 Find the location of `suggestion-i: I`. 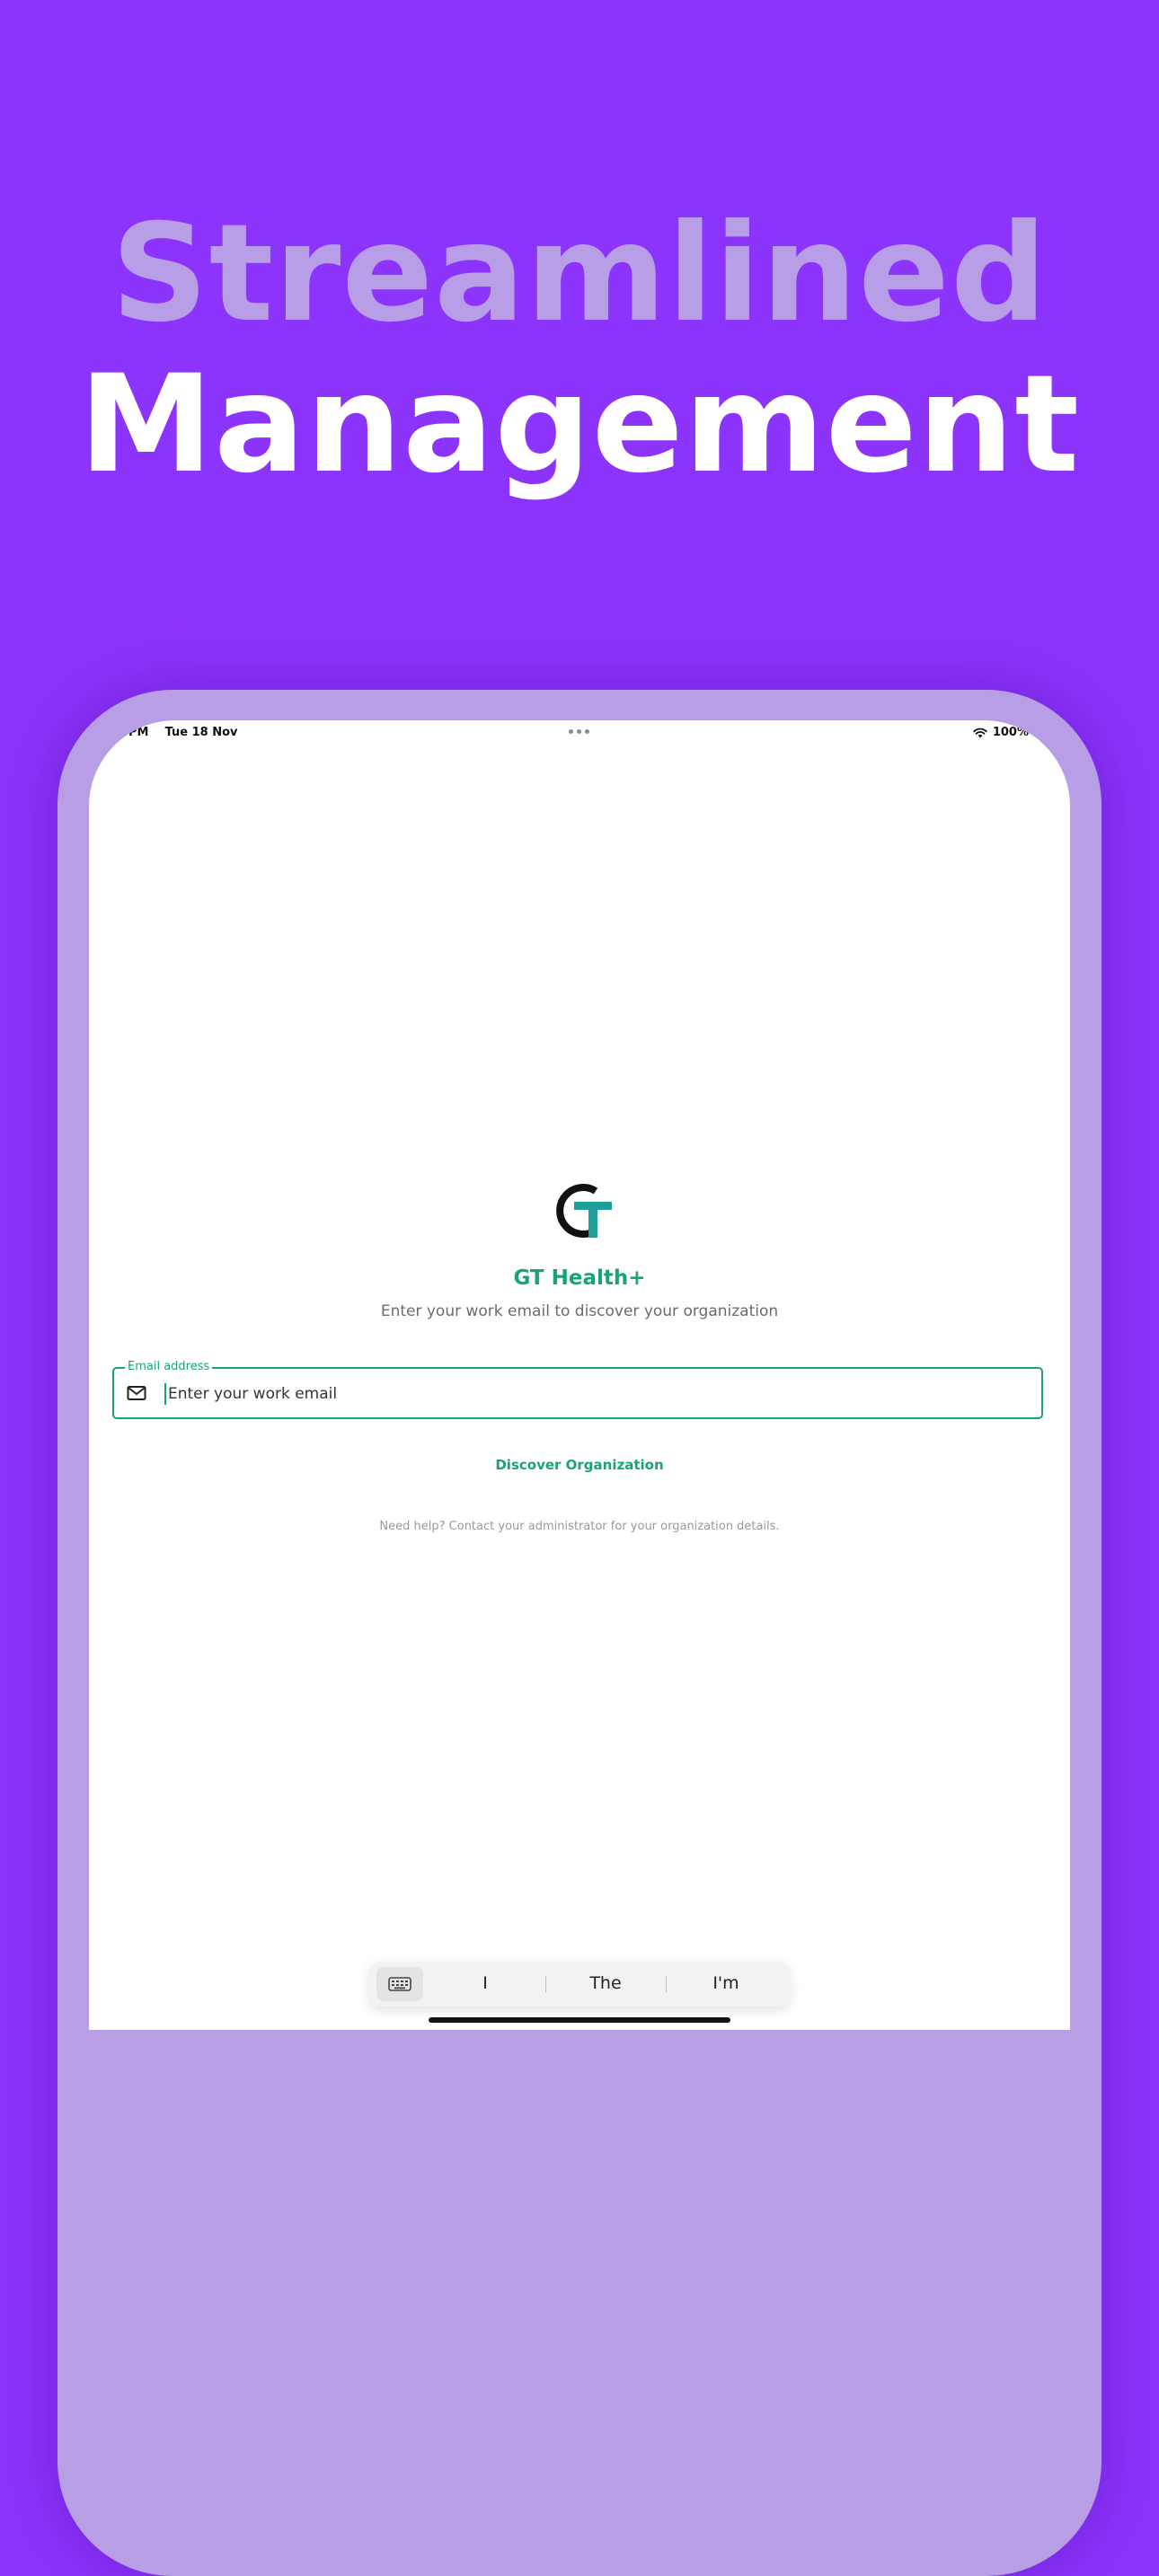

suggestion-i: I is located at coordinates (485, 1983).